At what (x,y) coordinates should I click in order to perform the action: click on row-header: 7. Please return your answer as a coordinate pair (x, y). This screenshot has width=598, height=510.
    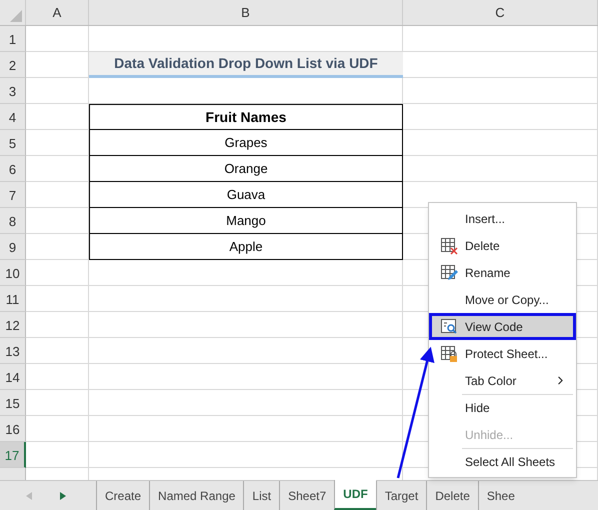
    Looking at the image, I should click on (13, 195).